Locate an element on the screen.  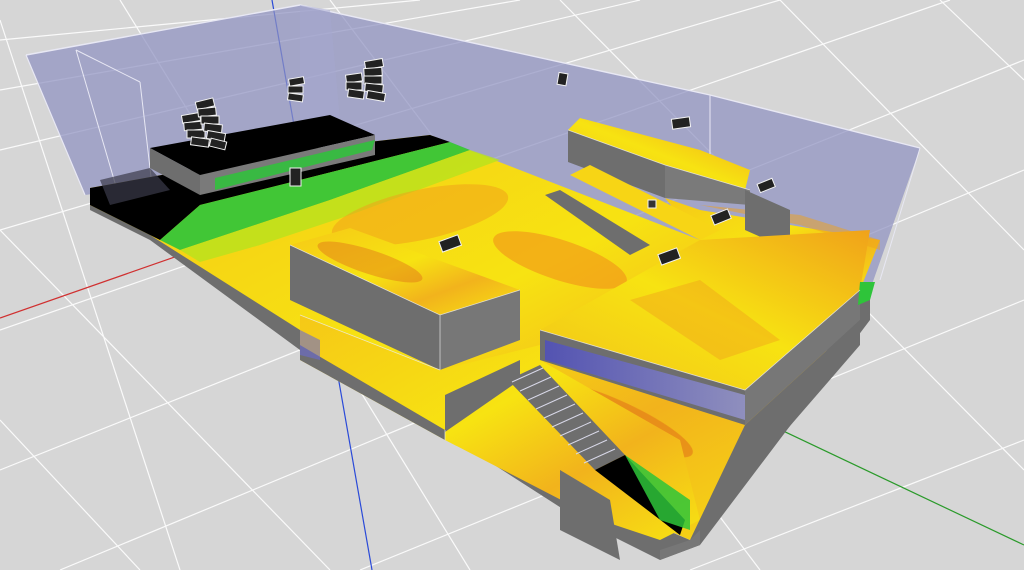
stage-fill is located at coordinates (295, 177).